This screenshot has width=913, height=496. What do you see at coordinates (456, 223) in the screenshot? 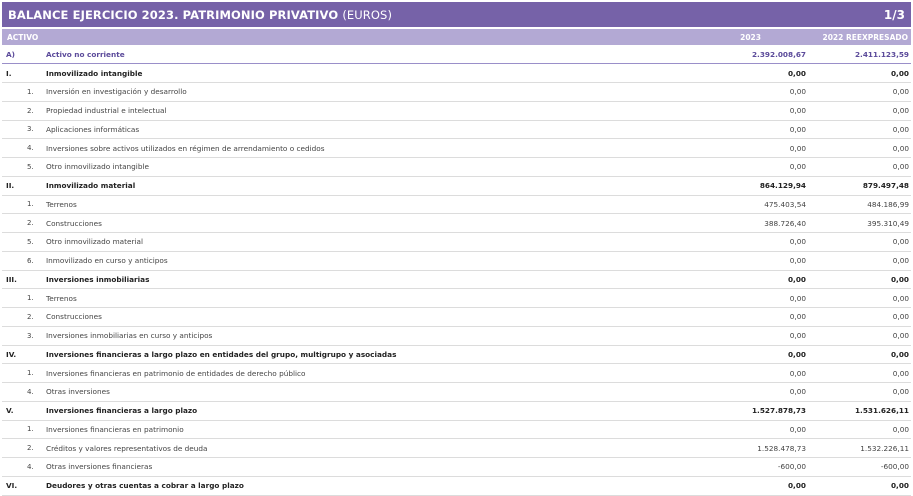
I see `table-row: 2. Construcciones 388.726,40 395.310,49` at bounding box center [456, 223].